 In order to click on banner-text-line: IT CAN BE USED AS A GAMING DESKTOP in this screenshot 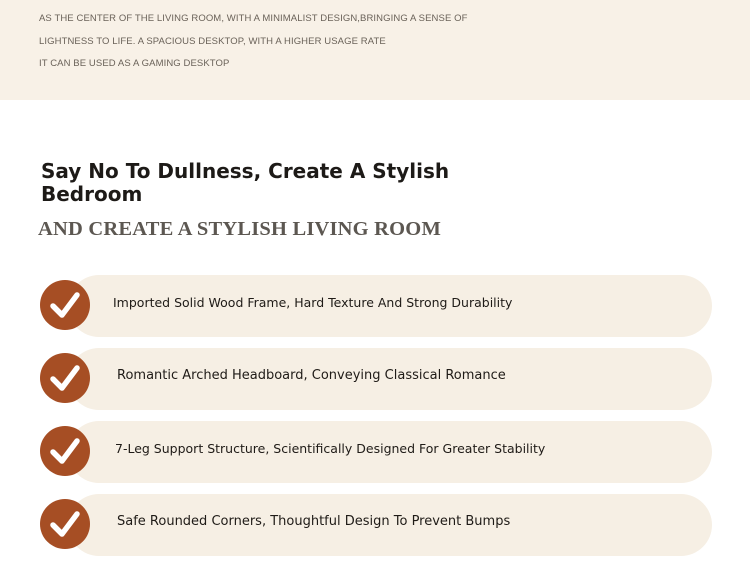, I will do `click(134, 63)`.